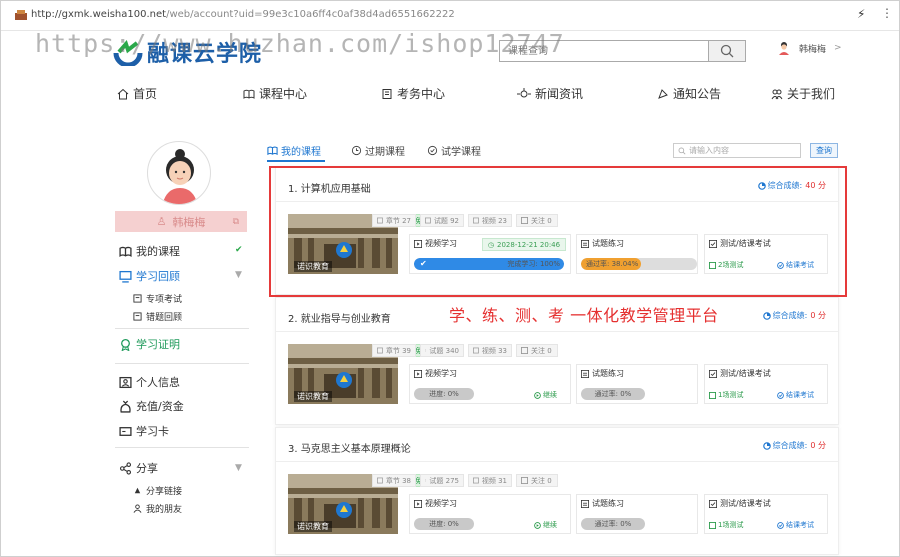  I want to click on sidebar-item-personal-info: 个人信息, so click(149, 382).